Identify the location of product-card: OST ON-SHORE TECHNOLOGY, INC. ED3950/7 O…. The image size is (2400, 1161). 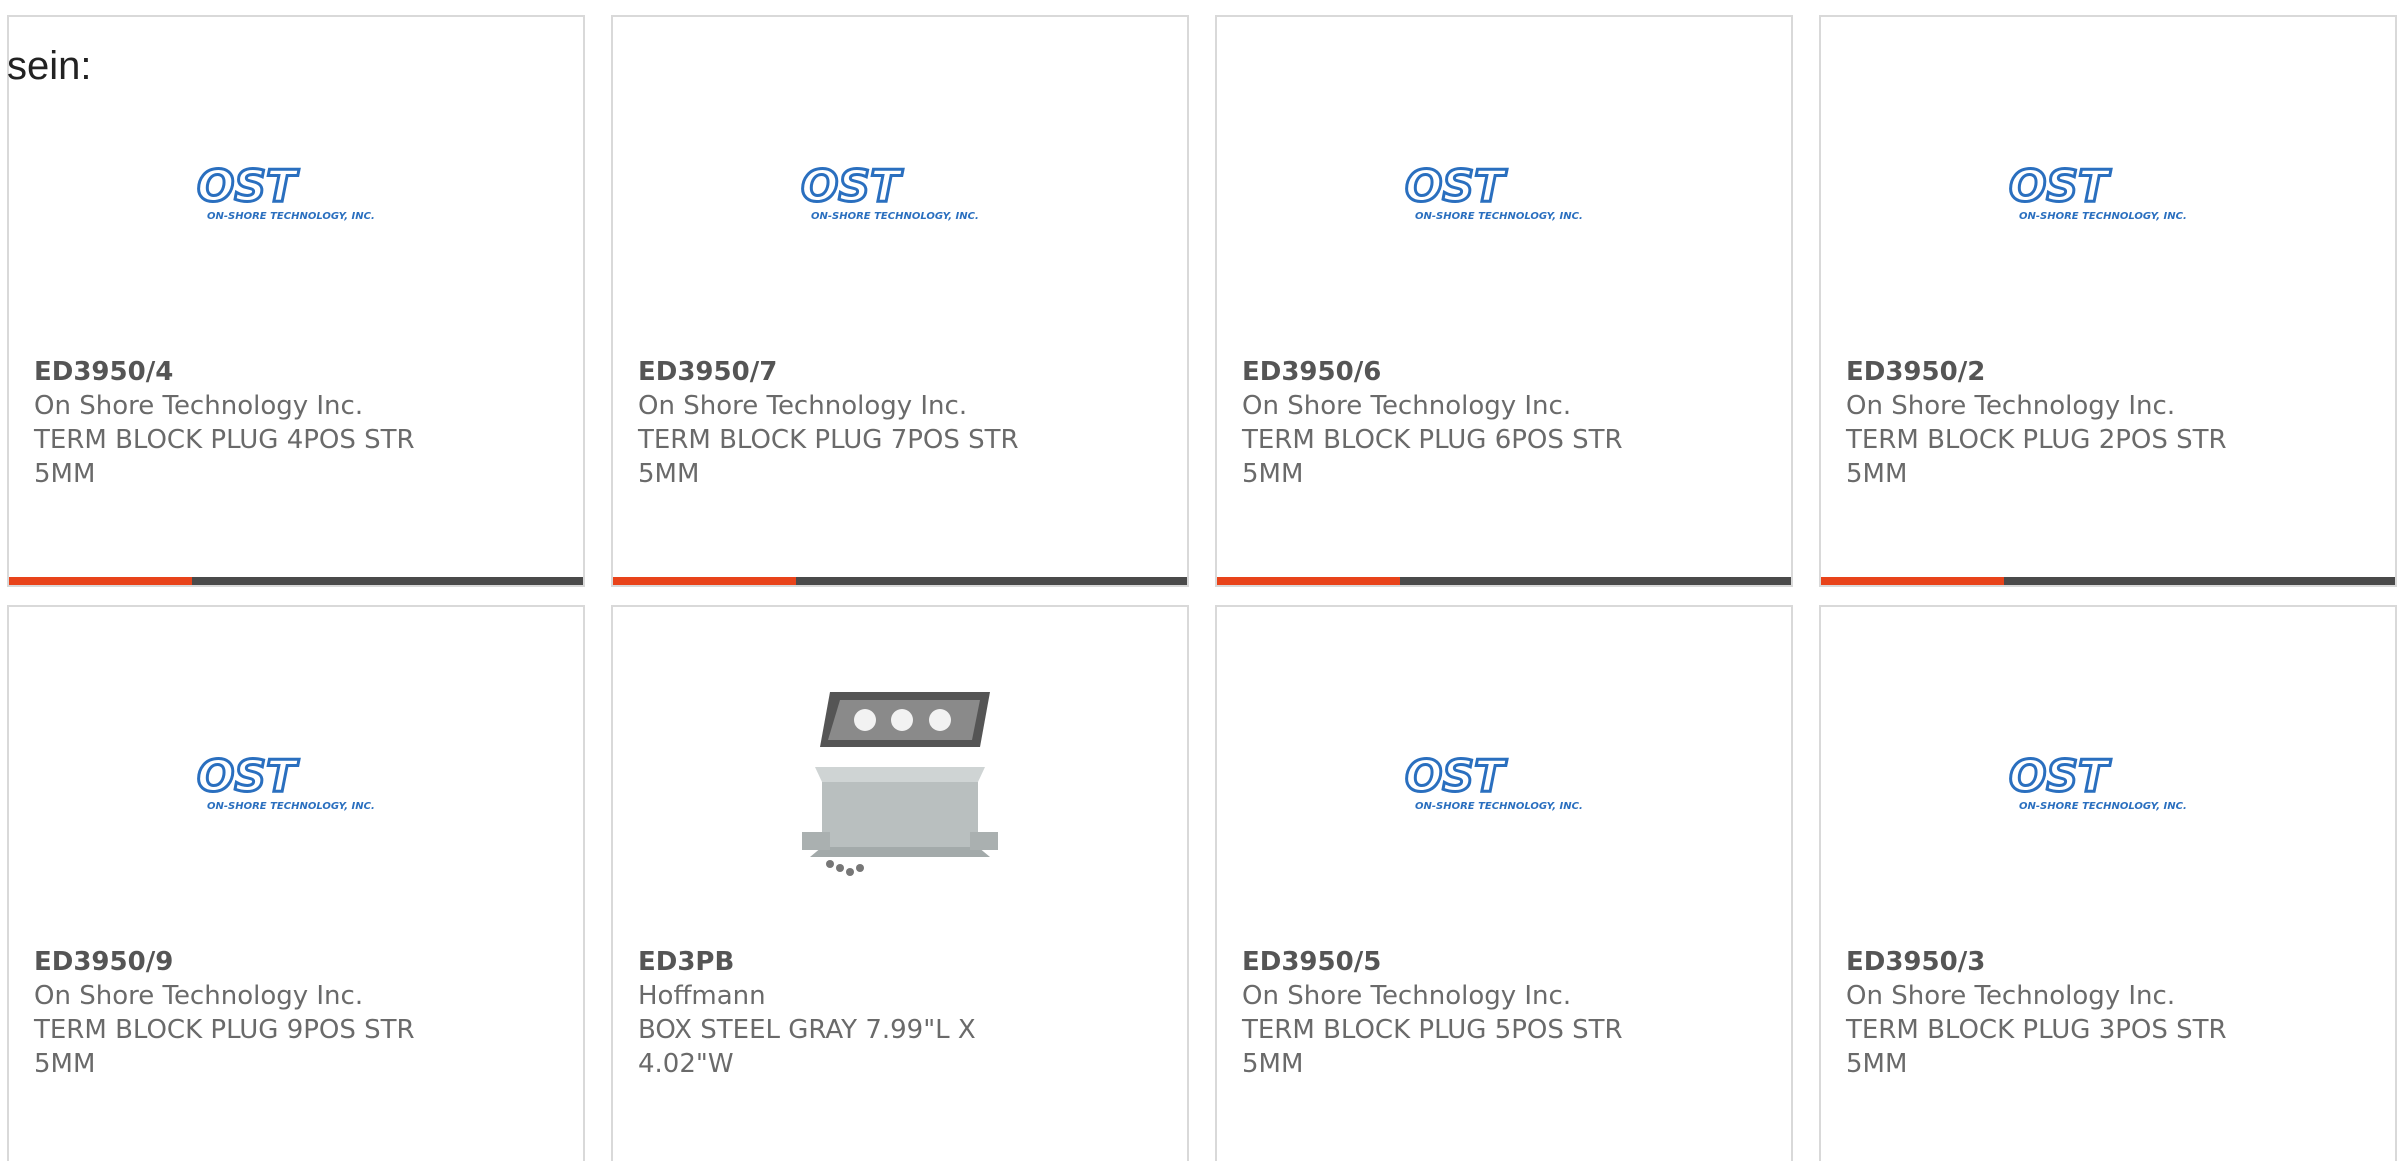
(900, 301).